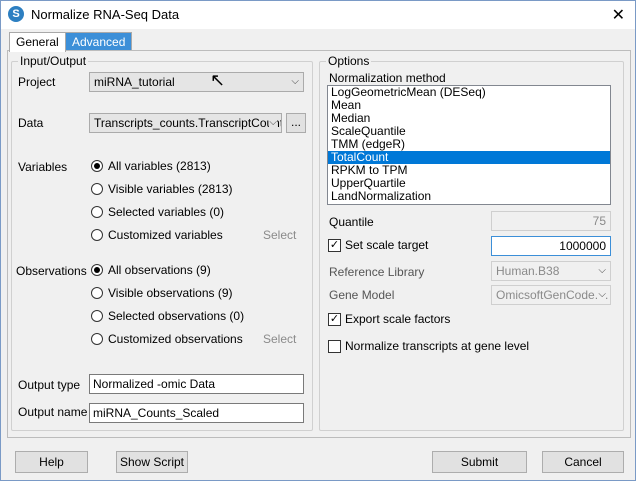 This screenshot has height=481, width=636. I want to click on output-type-label: Output type, so click(49, 385).